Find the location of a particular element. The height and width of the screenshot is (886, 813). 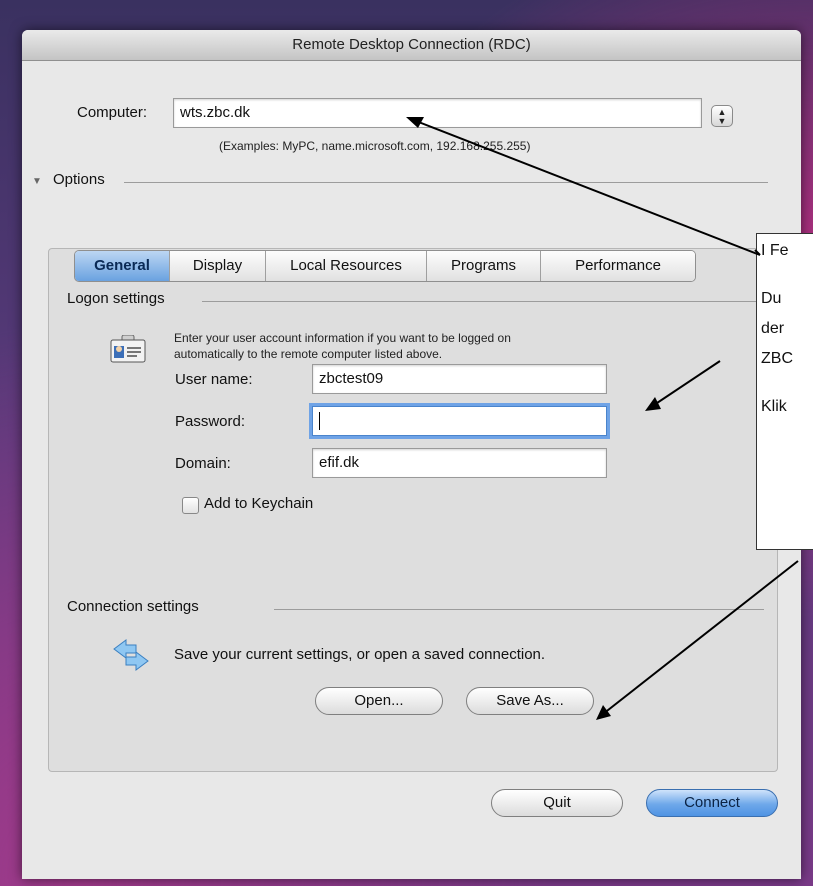

tab-local-resources: Local Resources is located at coordinates (346, 266).